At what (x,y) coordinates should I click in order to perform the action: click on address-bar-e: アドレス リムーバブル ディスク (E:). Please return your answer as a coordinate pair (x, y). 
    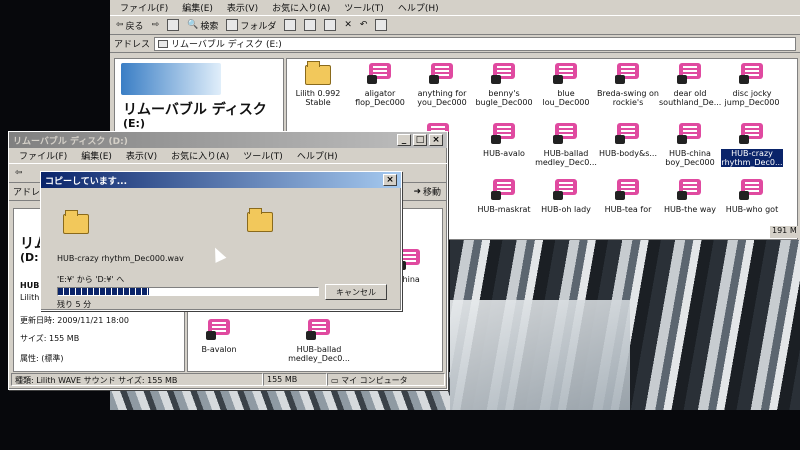
    Looking at the image, I should click on (455, 44).